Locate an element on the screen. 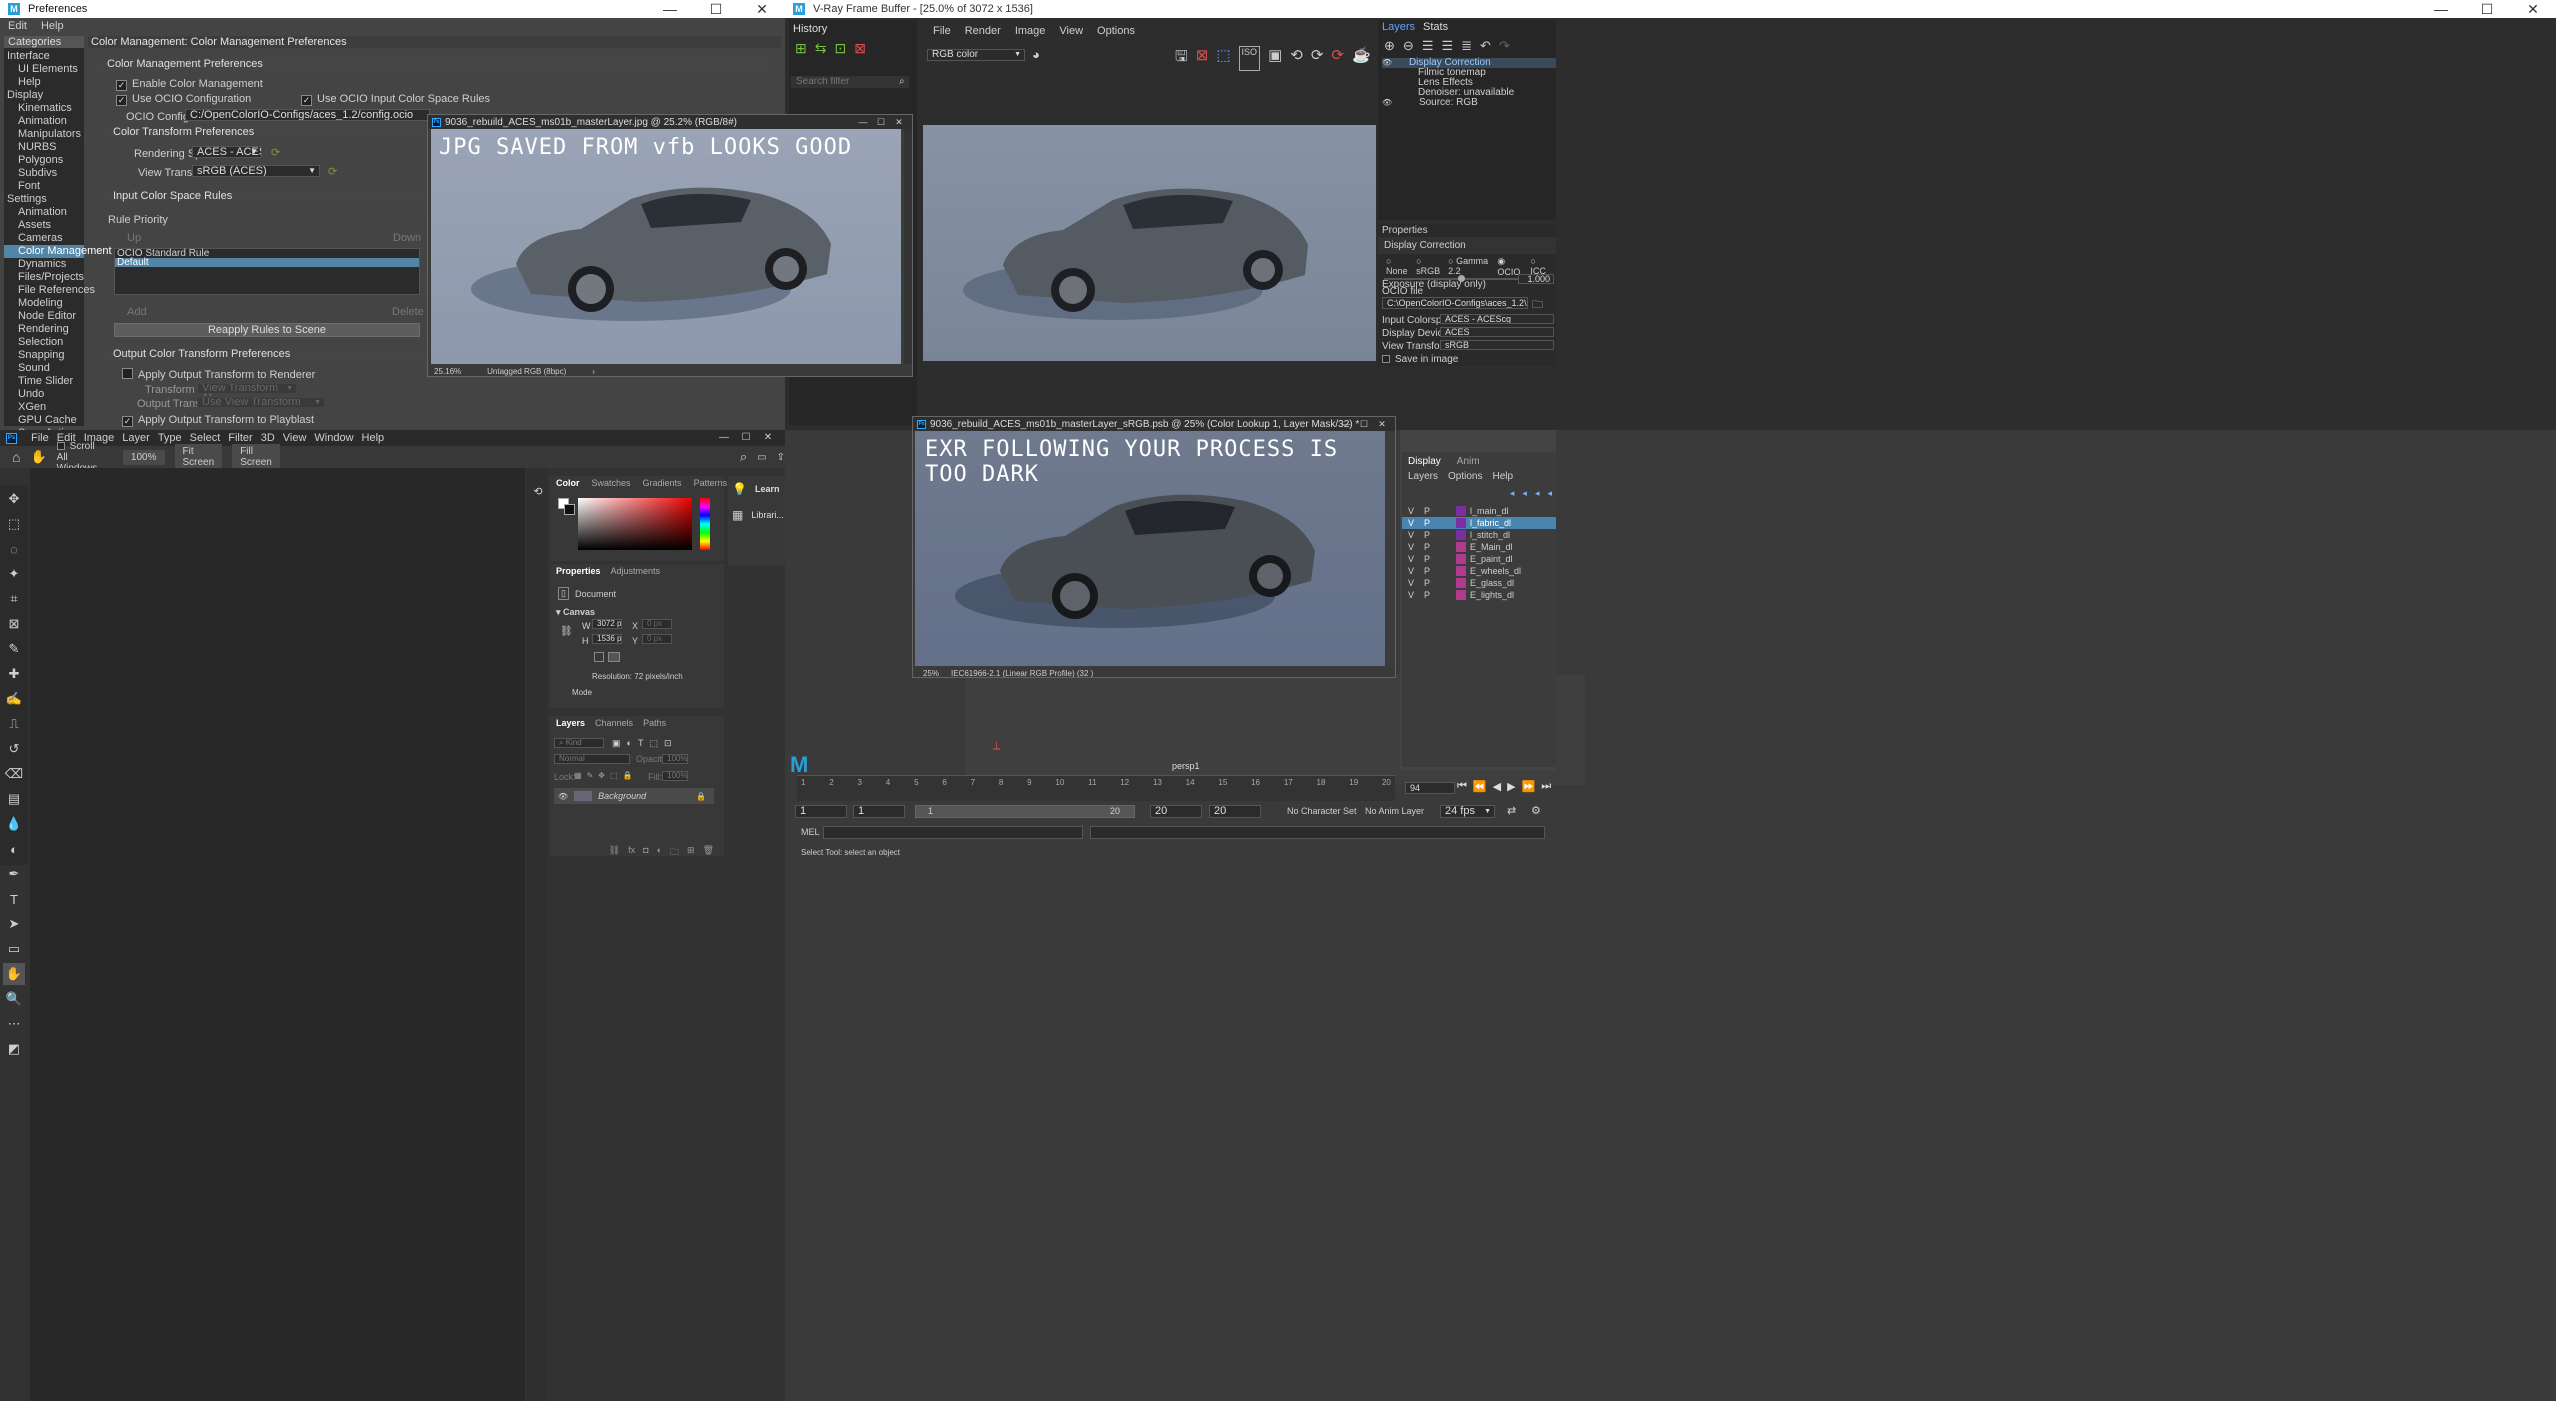  category-item: Snapping is located at coordinates (44, 355).